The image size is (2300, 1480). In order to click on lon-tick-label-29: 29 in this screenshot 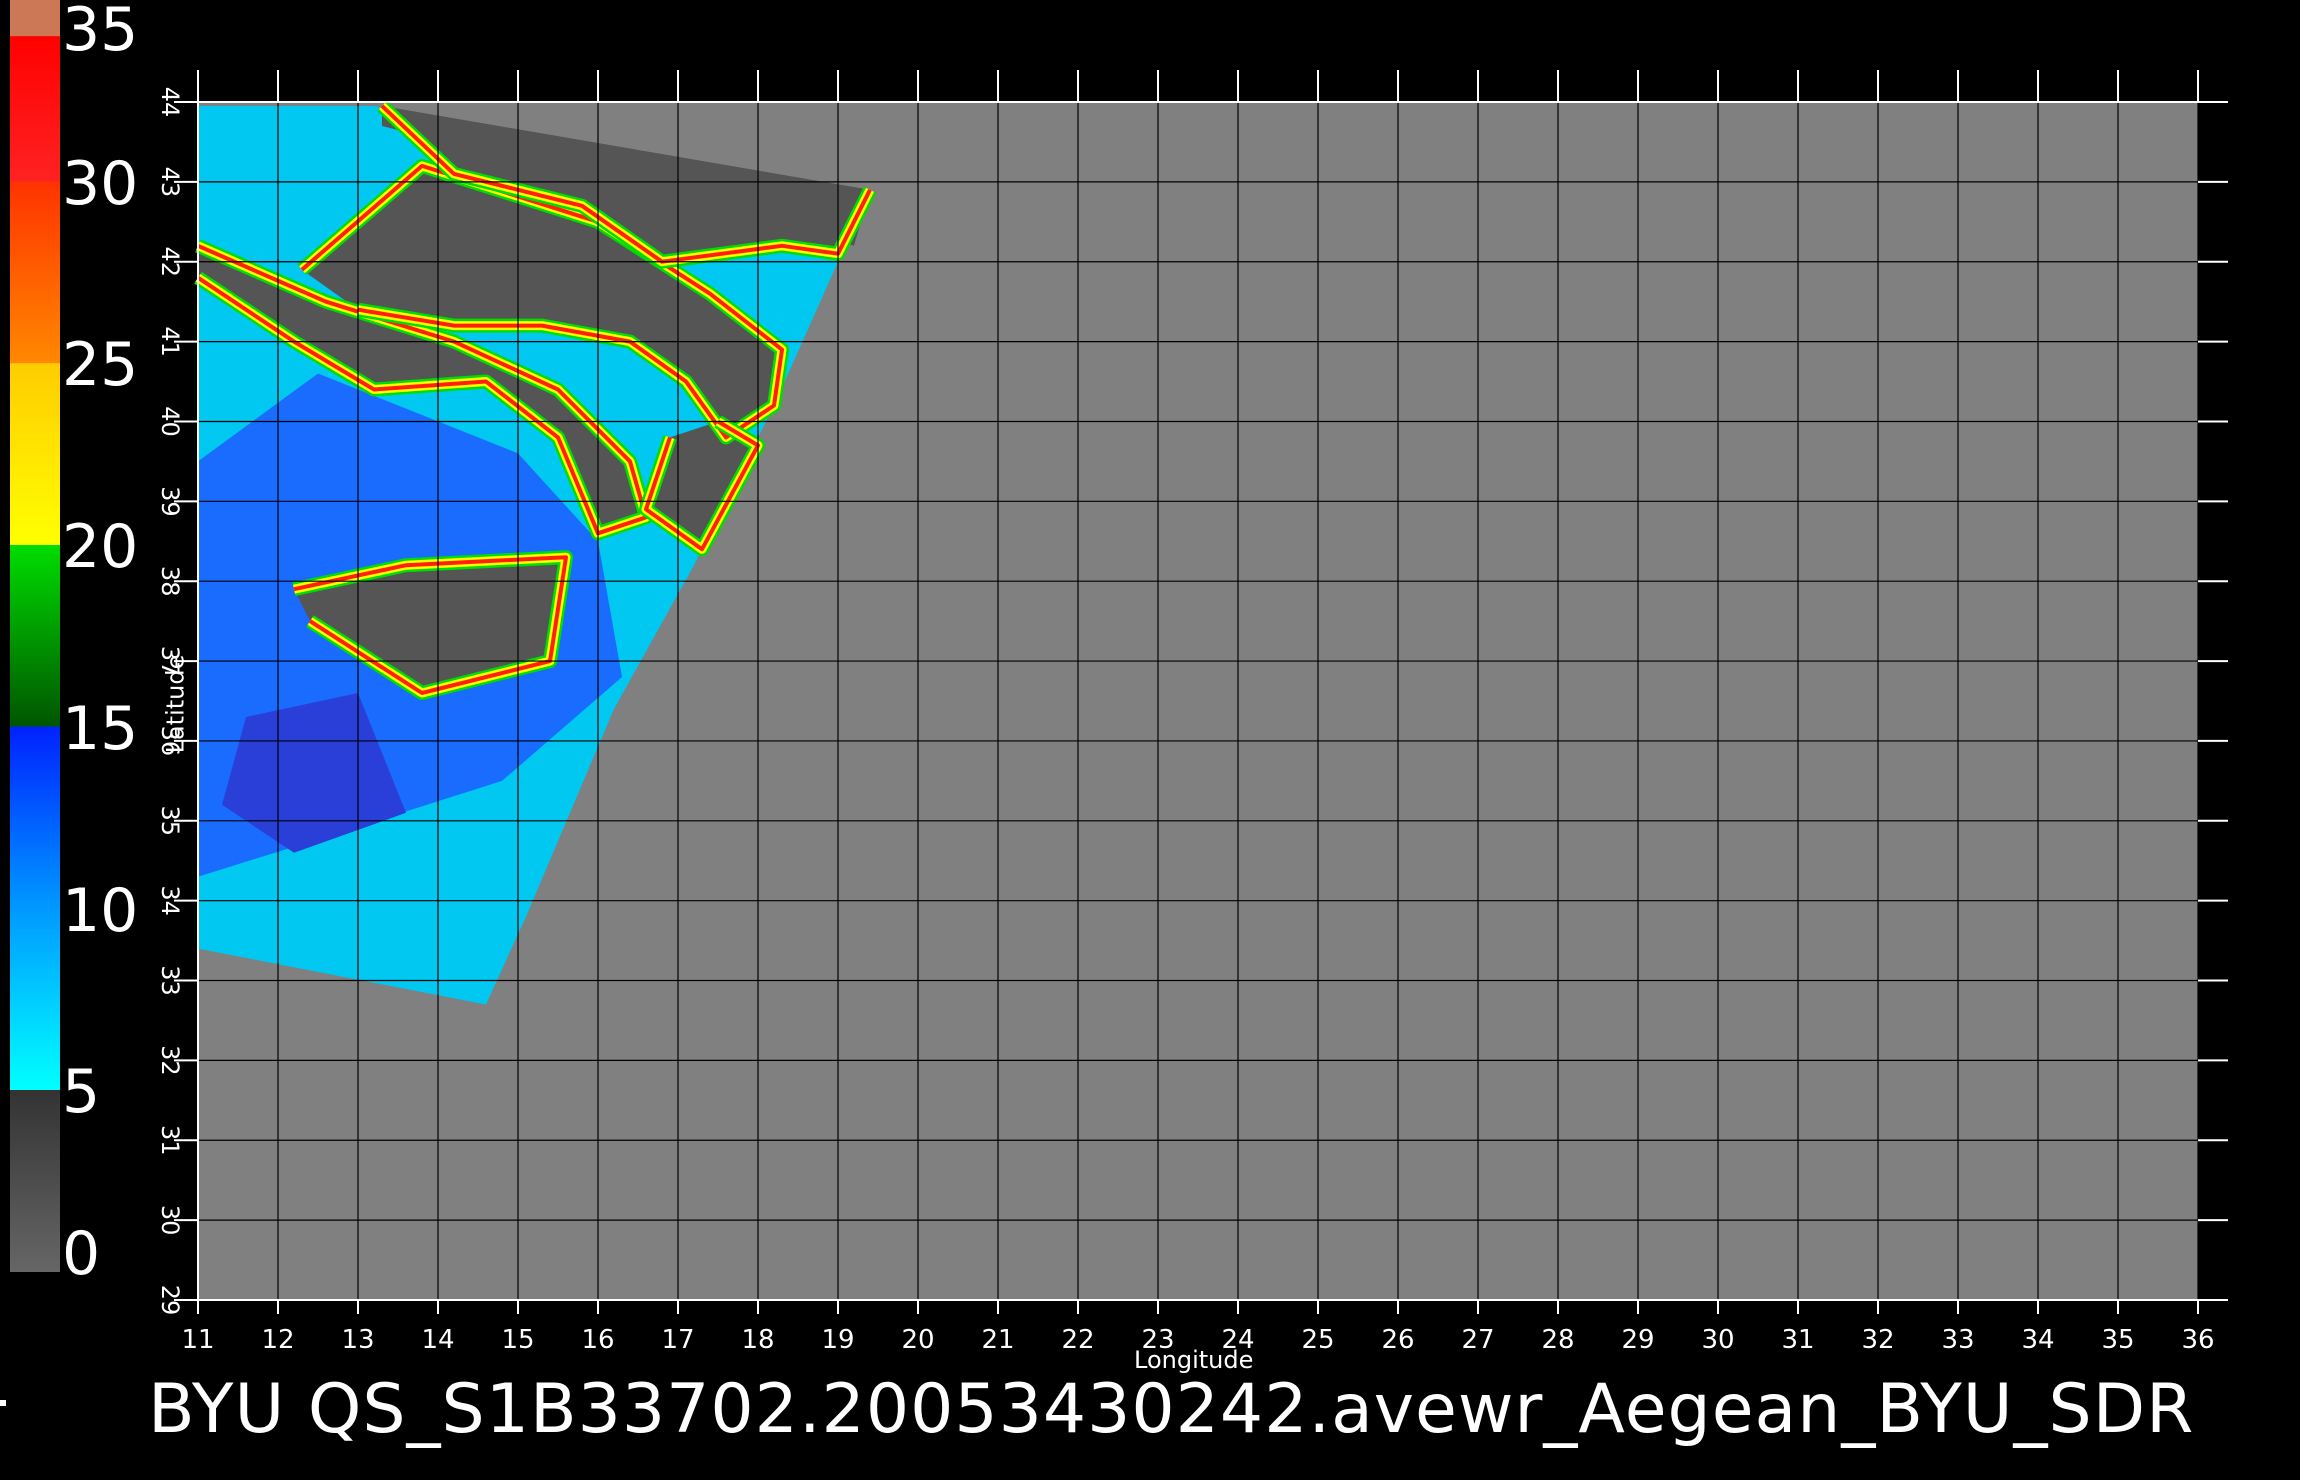, I will do `click(1637, 1340)`.